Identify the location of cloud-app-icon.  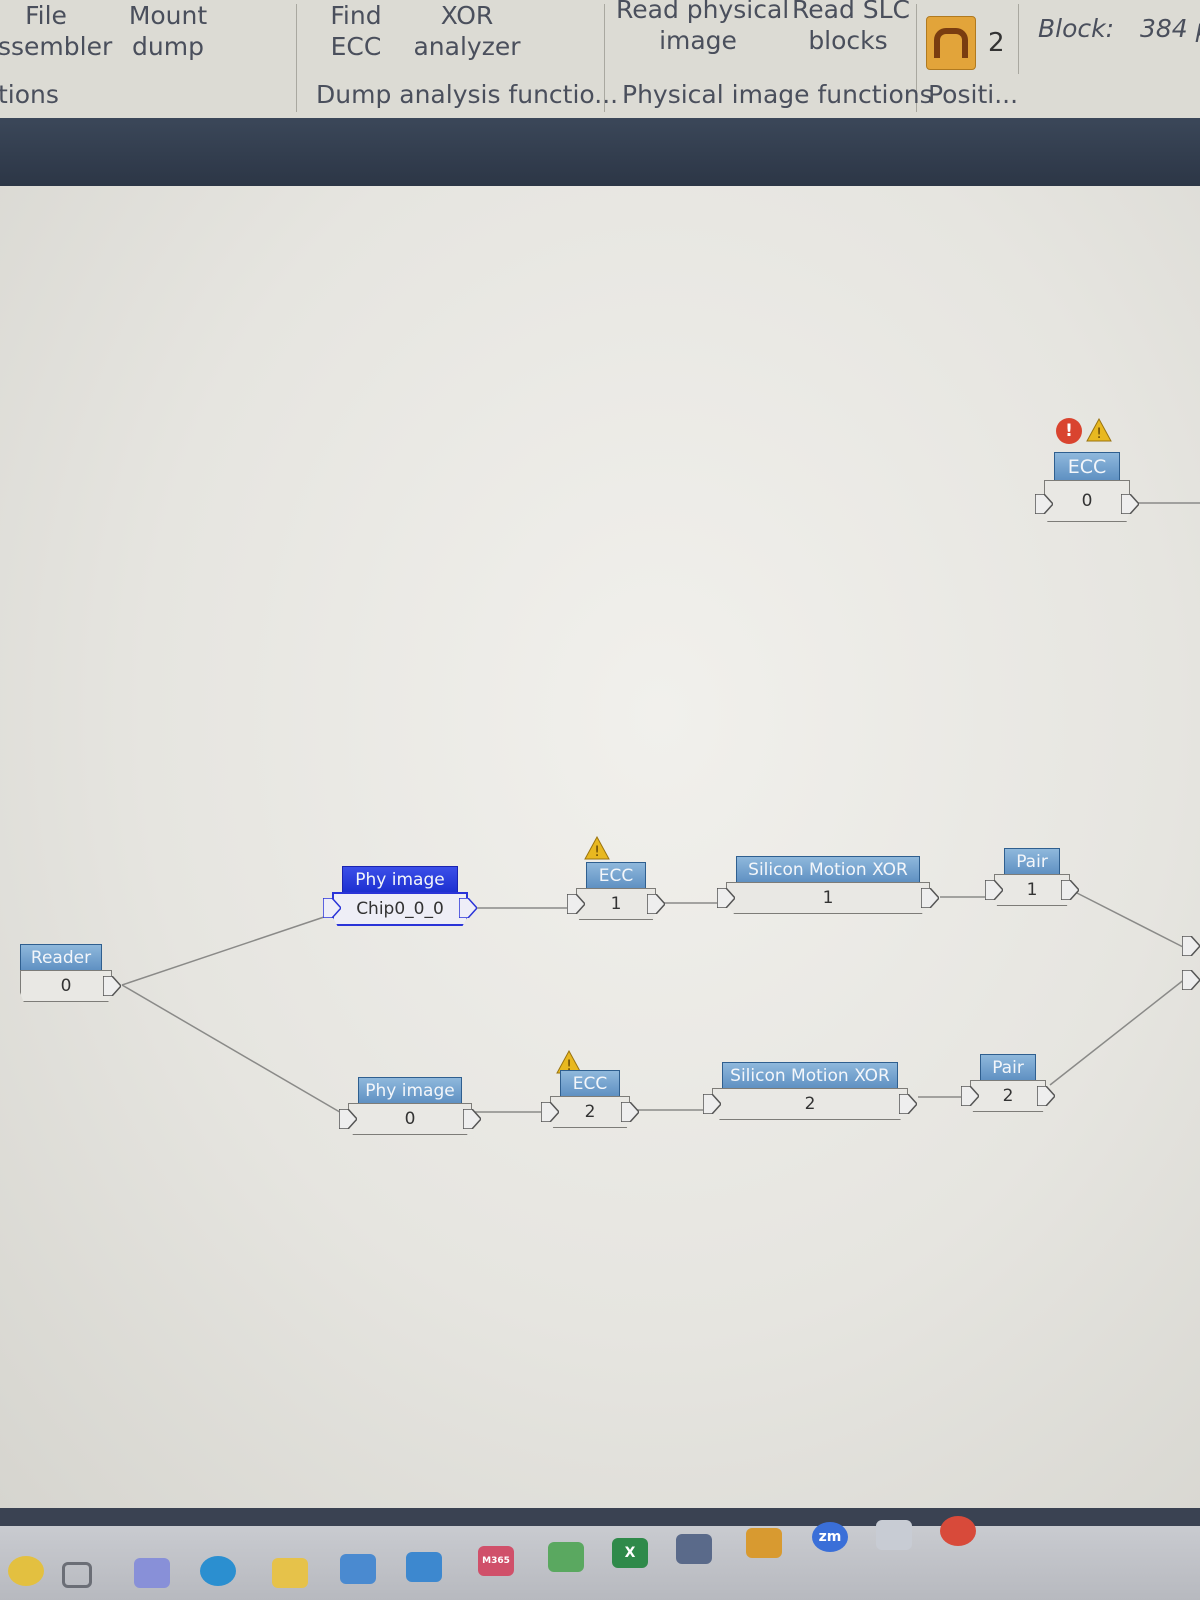
(894, 1535).